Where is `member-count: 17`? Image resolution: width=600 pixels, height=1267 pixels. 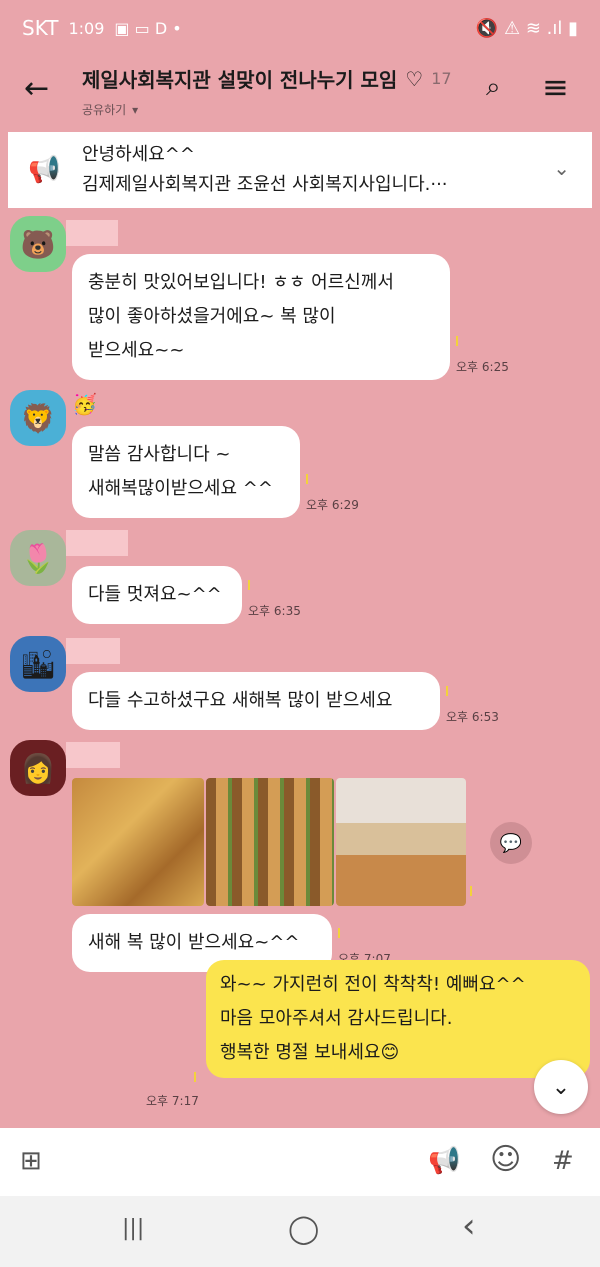 member-count: 17 is located at coordinates (441, 78).